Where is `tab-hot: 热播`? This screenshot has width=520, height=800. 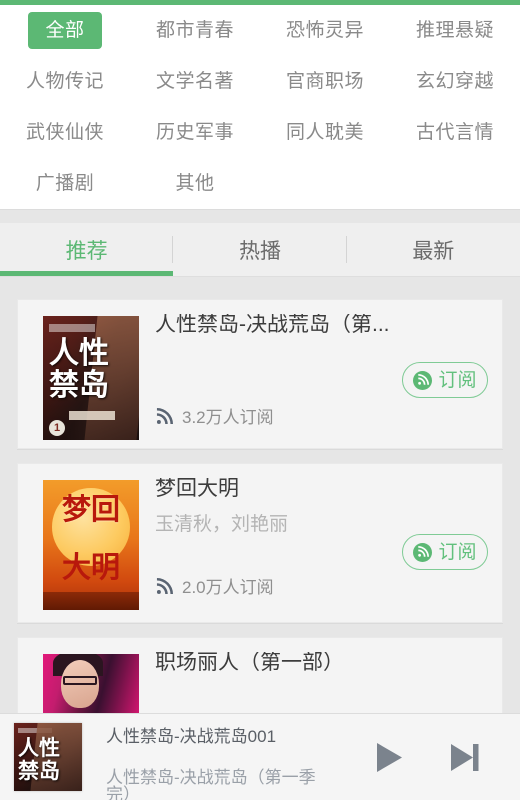
tab-hot: 热播 is located at coordinates (260, 249).